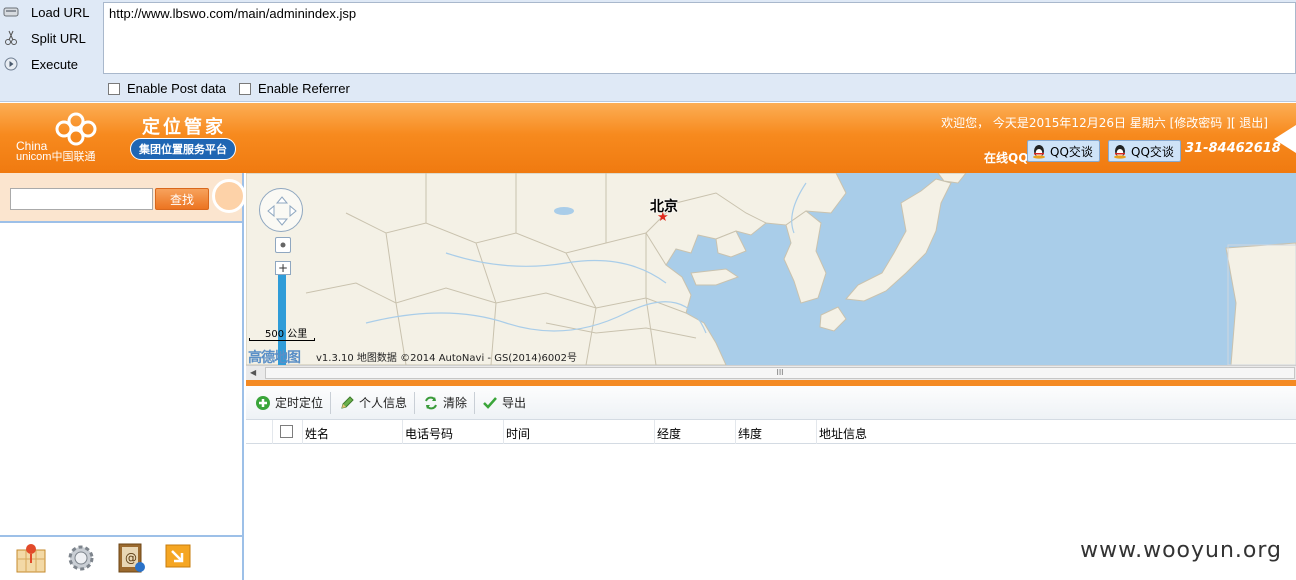 This screenshot has width=1296, height=580. Describe the element at coordinates (383, 403) in the screenshot. I see `personal-info-label: 个人信息` at that location.